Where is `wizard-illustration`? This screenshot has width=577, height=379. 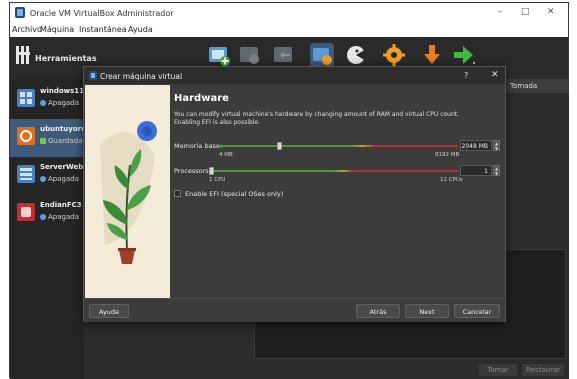 wizard-illustration is located at coordinates (127, 191).